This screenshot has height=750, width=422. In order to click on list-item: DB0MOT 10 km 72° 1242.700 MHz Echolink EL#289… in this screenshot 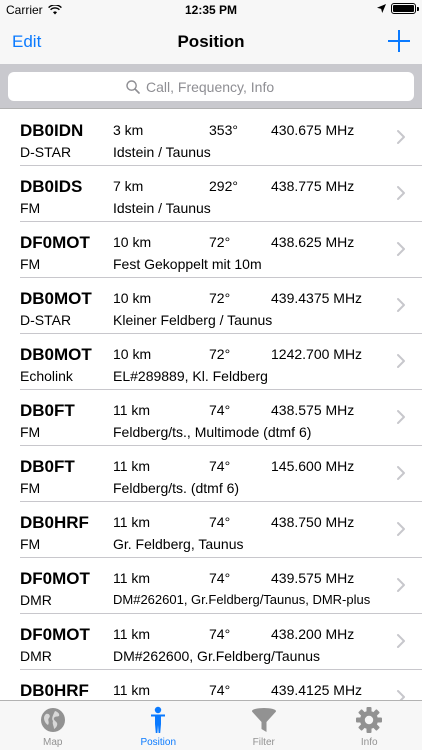, I will do `click(221, 362)`.